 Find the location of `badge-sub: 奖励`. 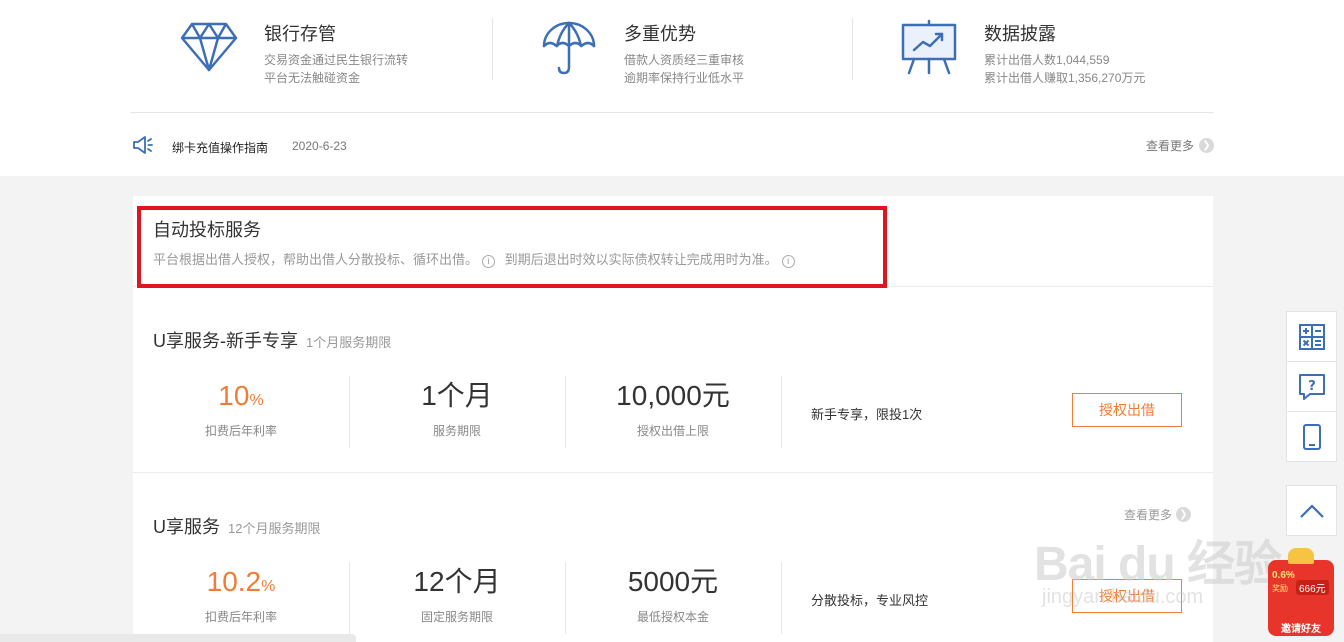

badge-sub: 奖励 is located at coordinates (1280, 588).